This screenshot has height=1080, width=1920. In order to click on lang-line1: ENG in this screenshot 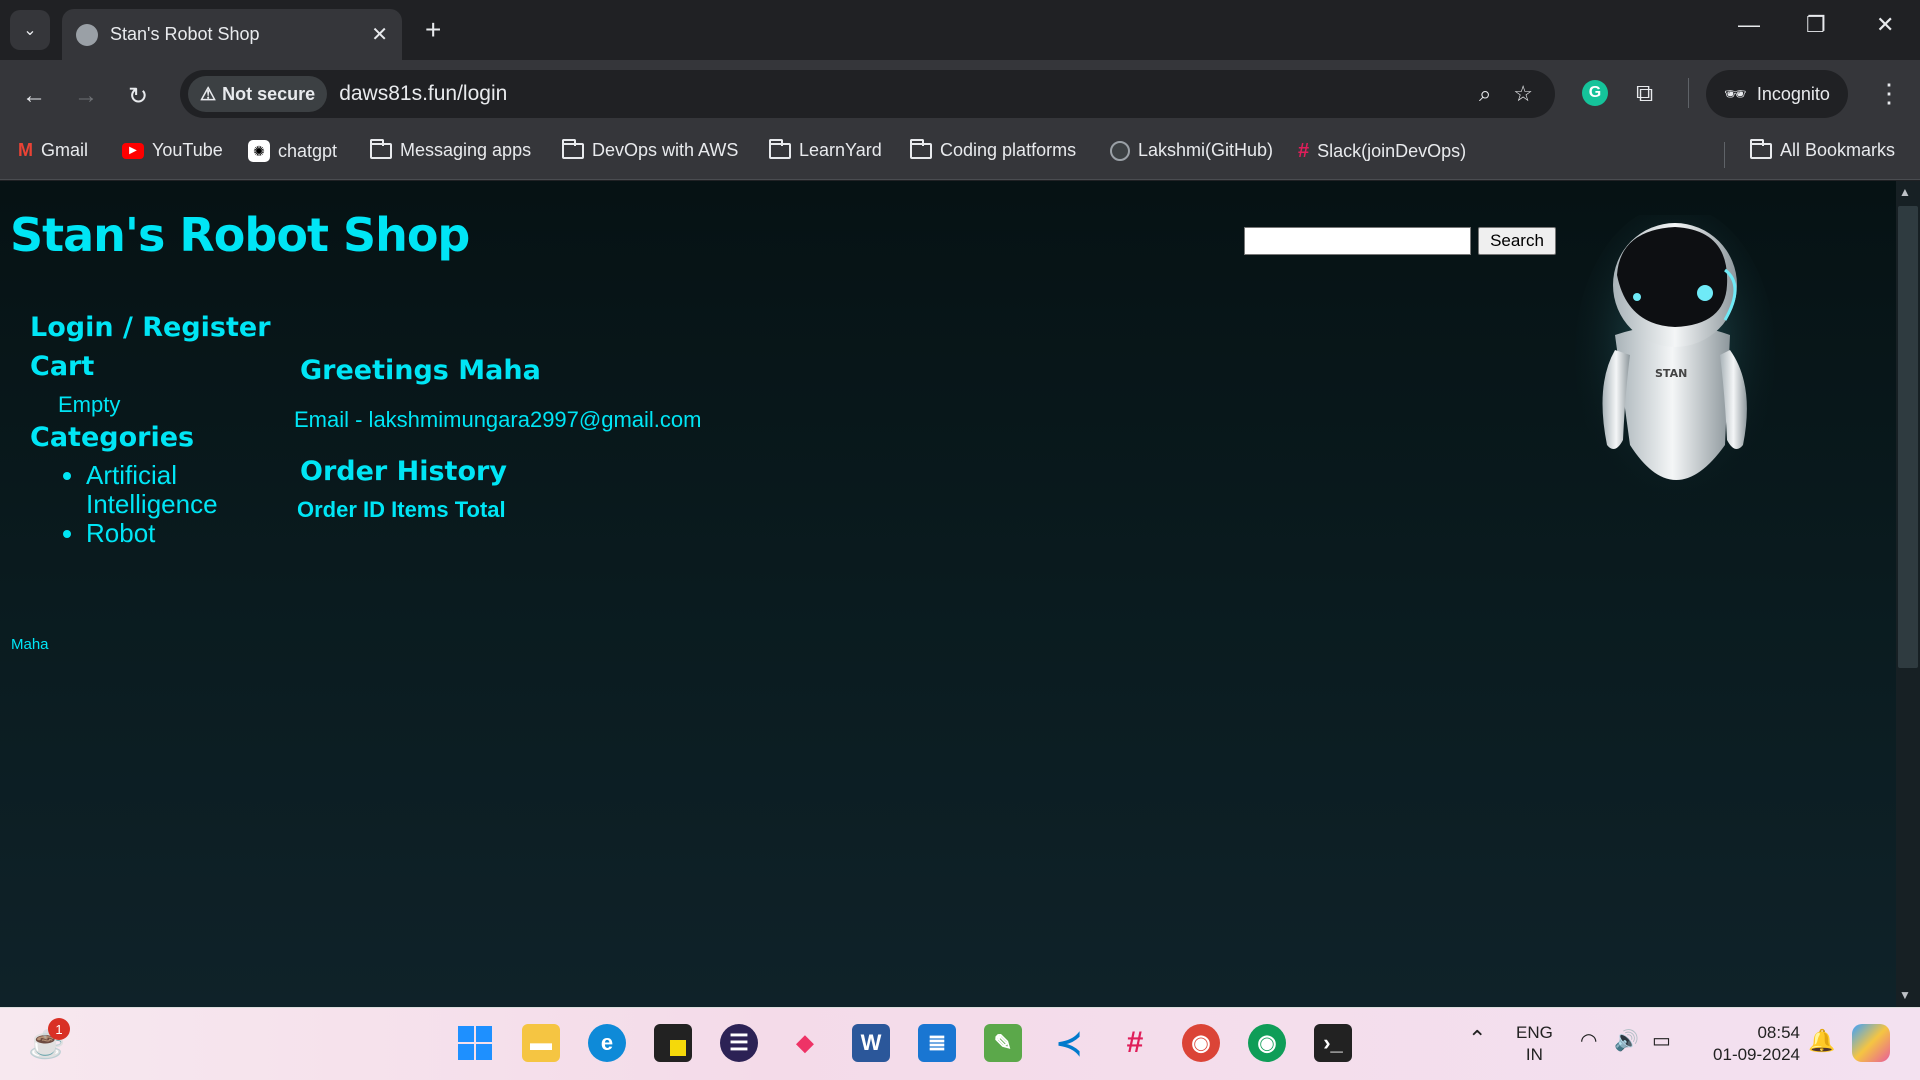, I will do `click(1534, 1032)`.